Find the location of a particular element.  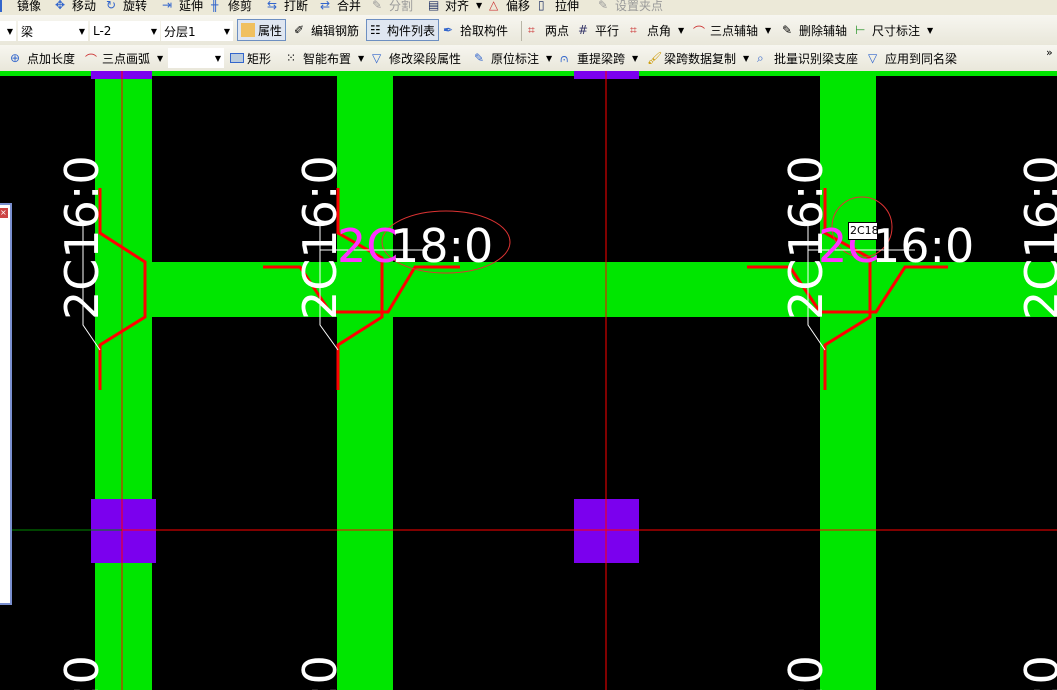

two-point-axis-button: ⌗ 两点 is located at coordinates (548, 30).